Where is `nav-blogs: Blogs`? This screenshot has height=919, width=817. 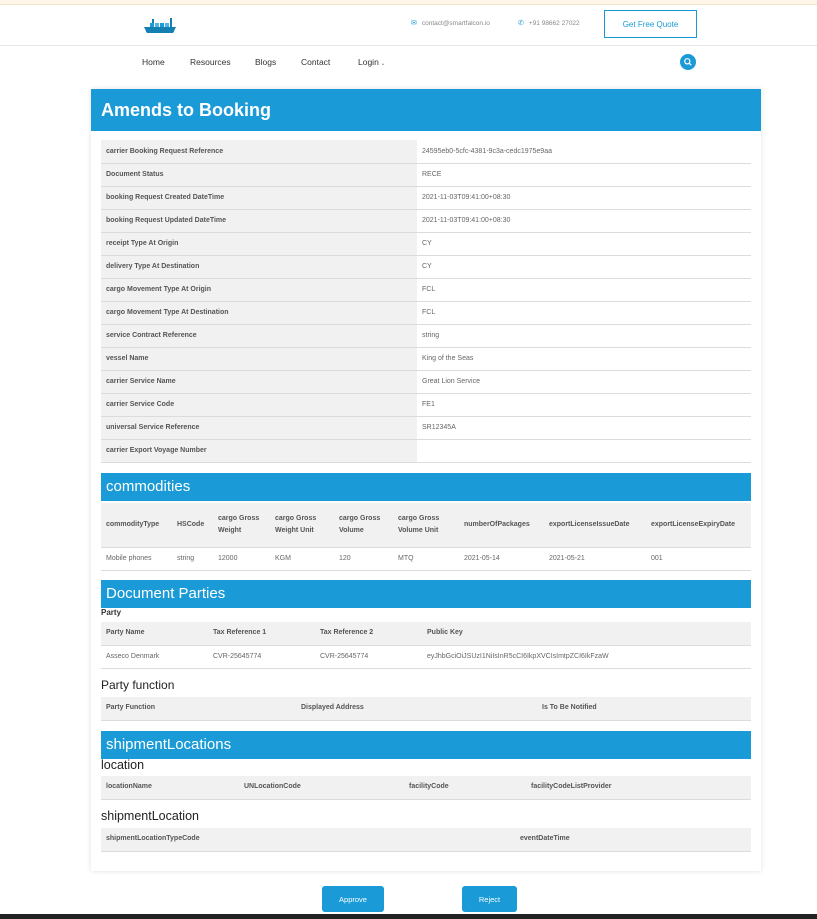 nav-blogs: Blogs is located at coordinates (265, 62).